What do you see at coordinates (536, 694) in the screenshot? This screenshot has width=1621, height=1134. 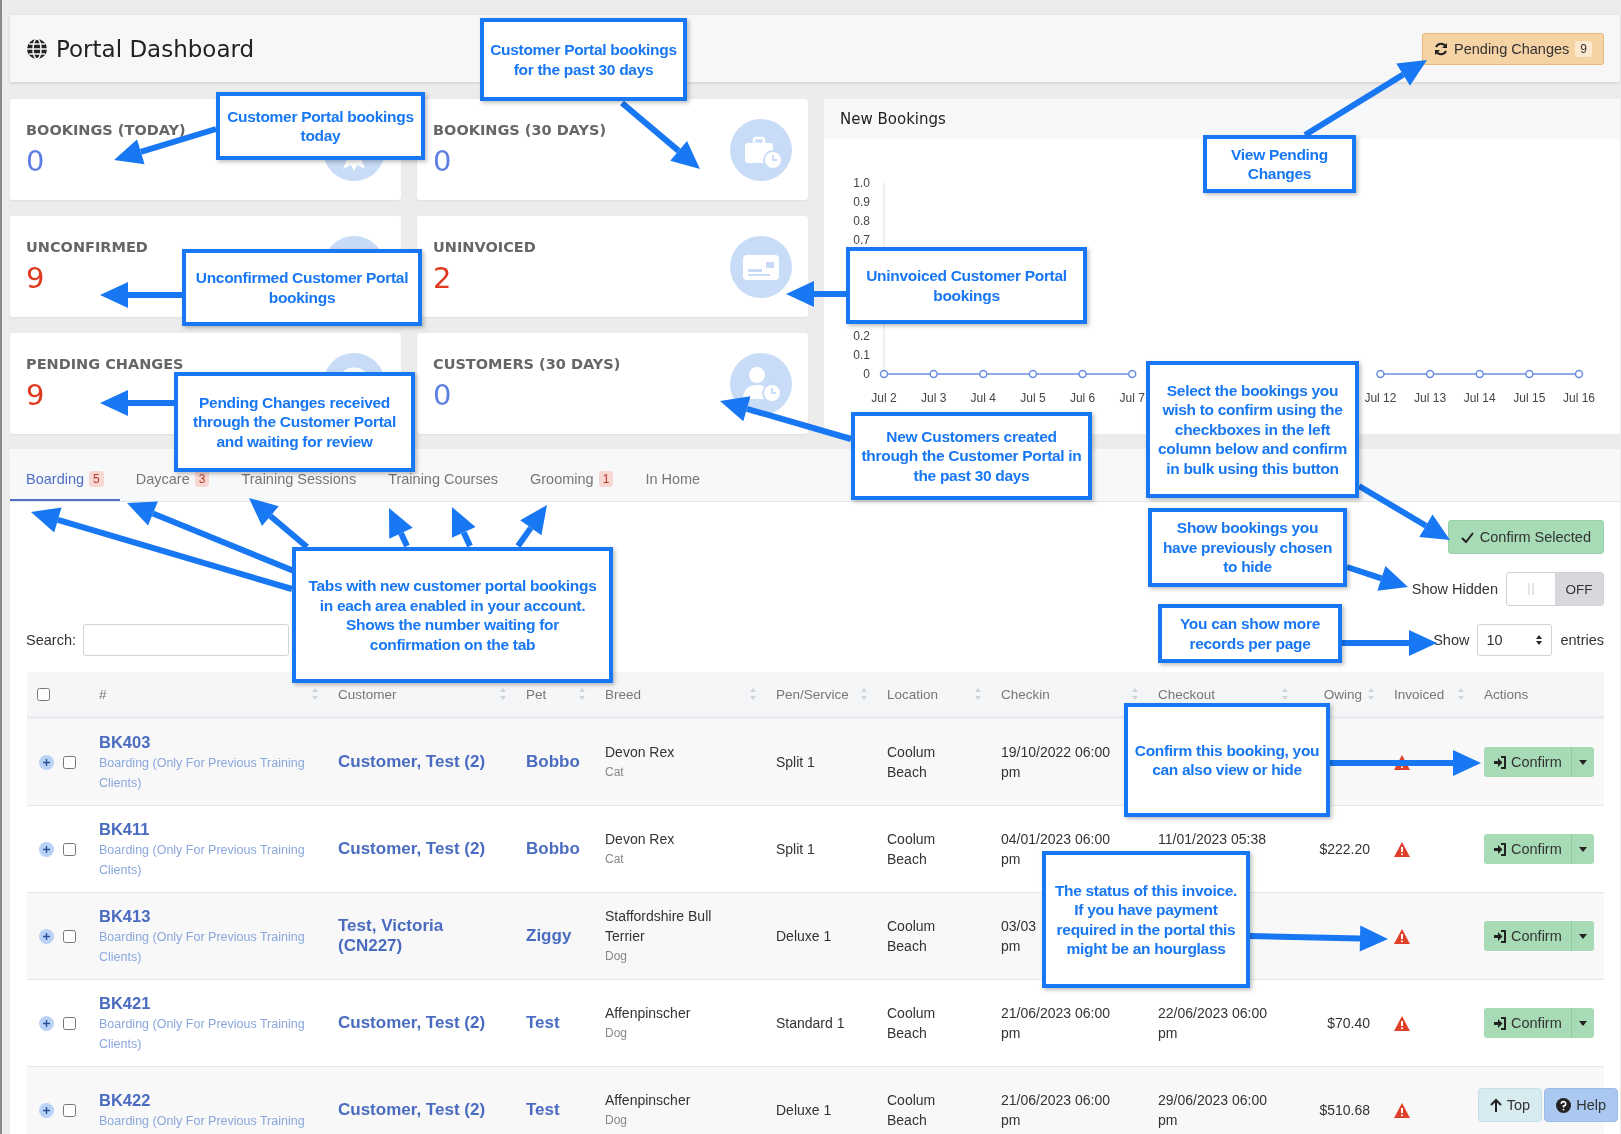 I see `column-header: Pet` at bounding box center [536, 694].